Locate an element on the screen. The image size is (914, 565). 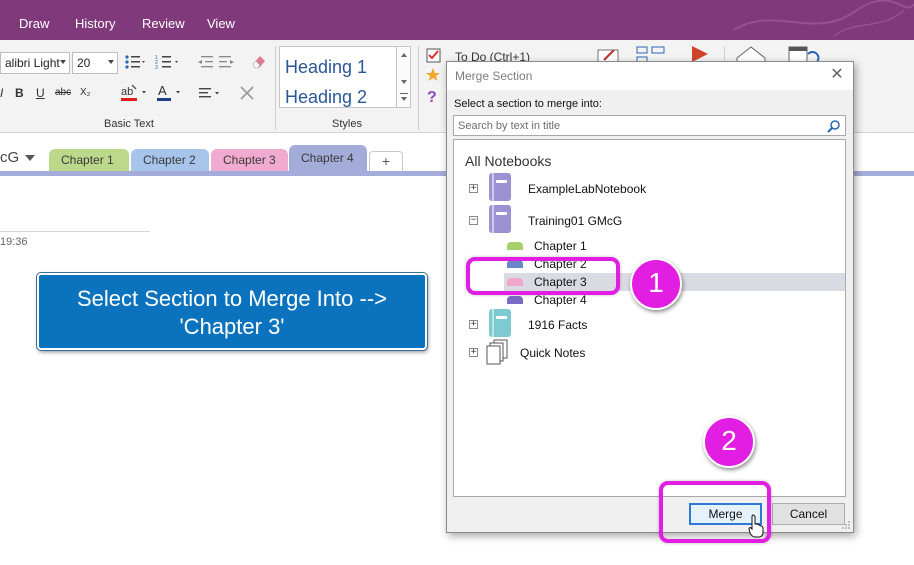
tab-label: Chapter 4 is located at coordinates (327, 158).